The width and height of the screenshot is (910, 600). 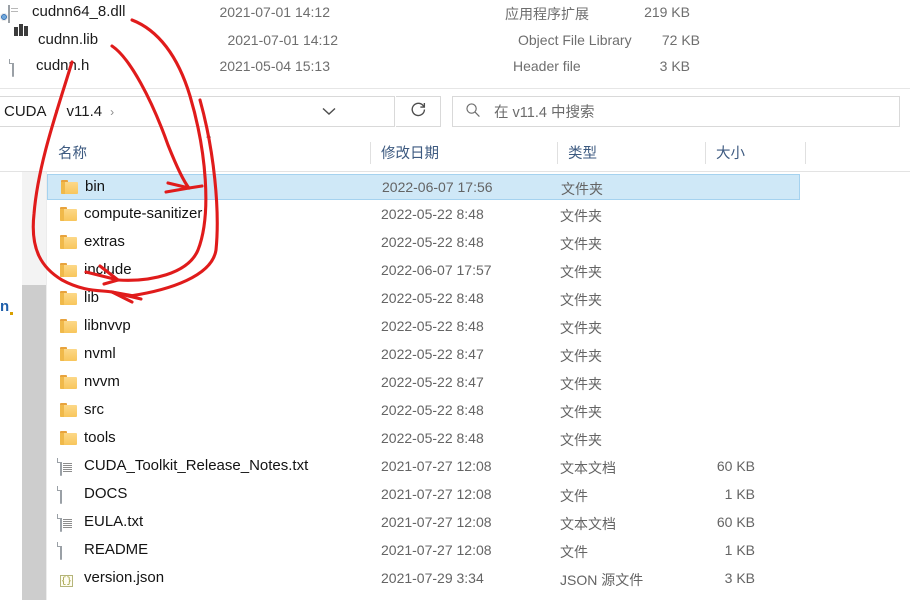 I want to click on file-name: extras, so click(x=104, y=241).